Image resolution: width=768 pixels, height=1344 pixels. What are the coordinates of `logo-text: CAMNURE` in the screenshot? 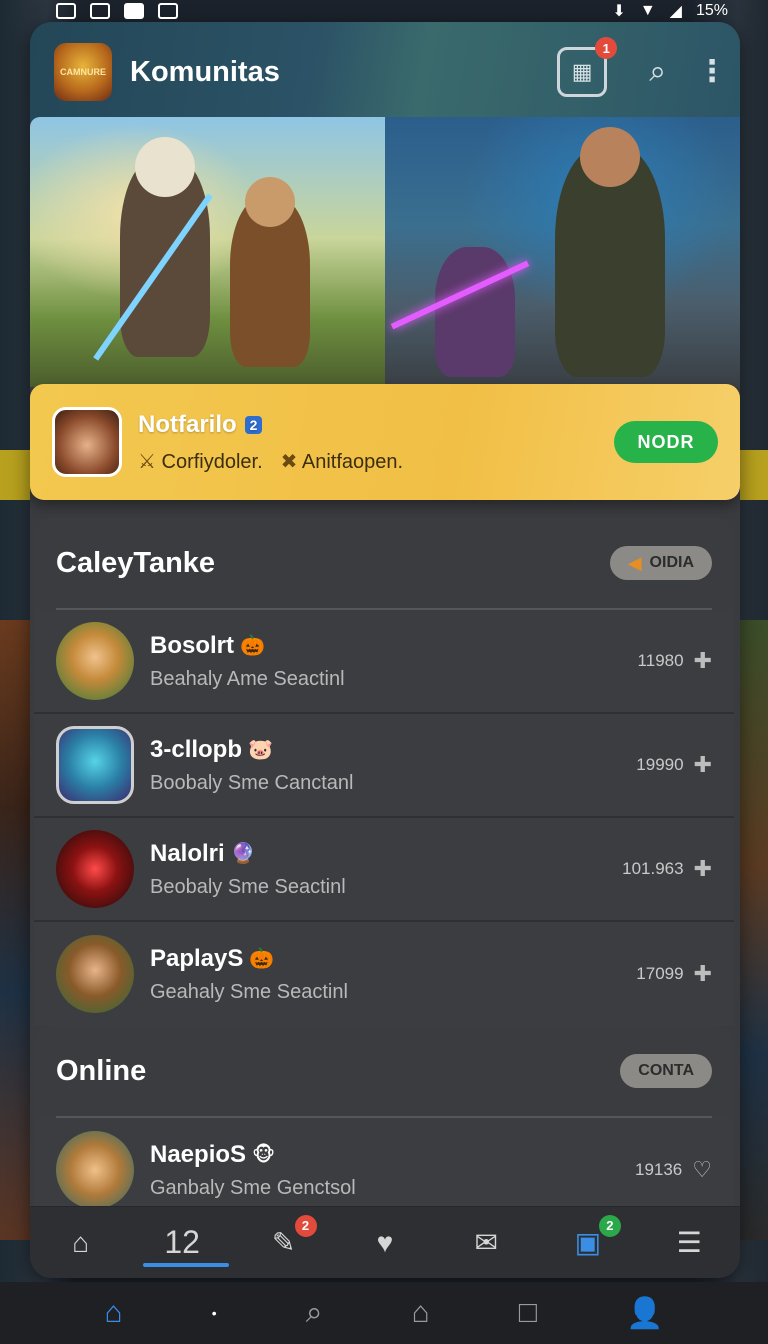 It's located at (83, 72).